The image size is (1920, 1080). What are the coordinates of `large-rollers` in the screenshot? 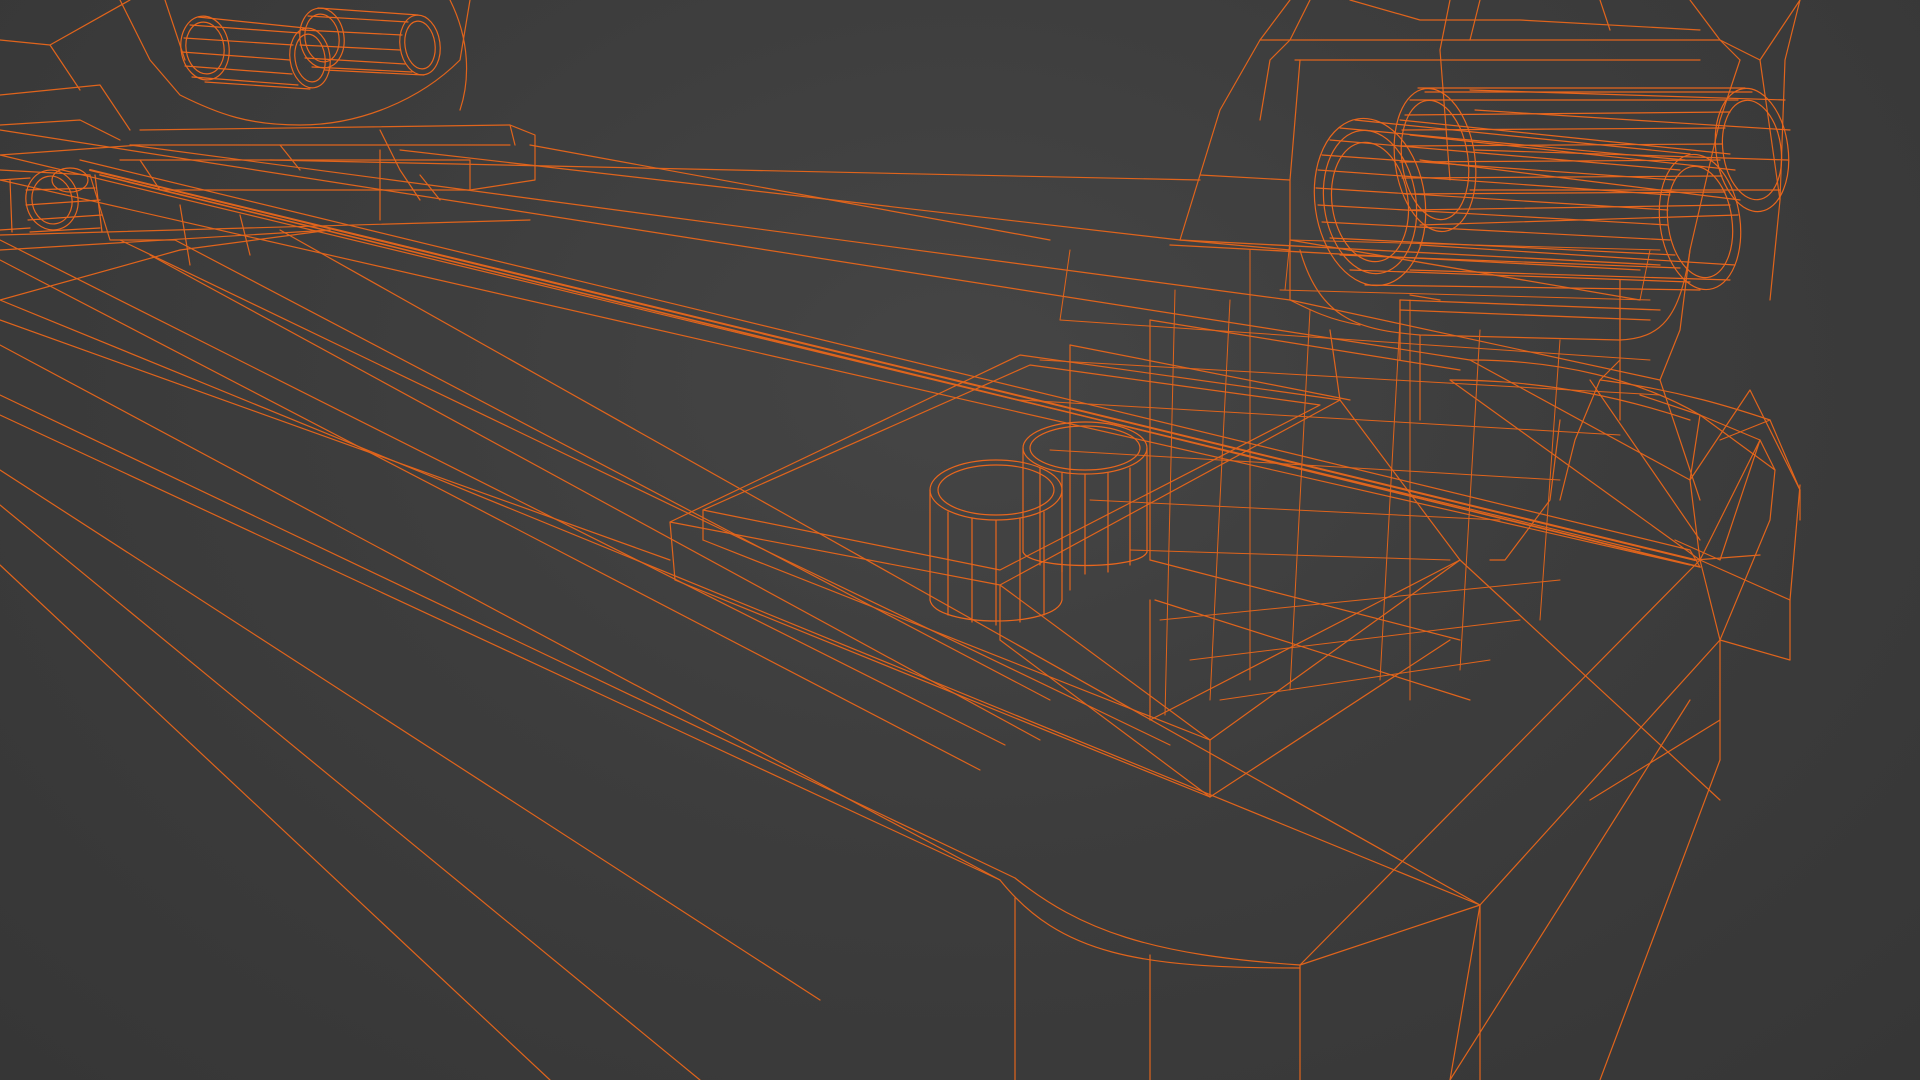 It's located at (1552, 189).